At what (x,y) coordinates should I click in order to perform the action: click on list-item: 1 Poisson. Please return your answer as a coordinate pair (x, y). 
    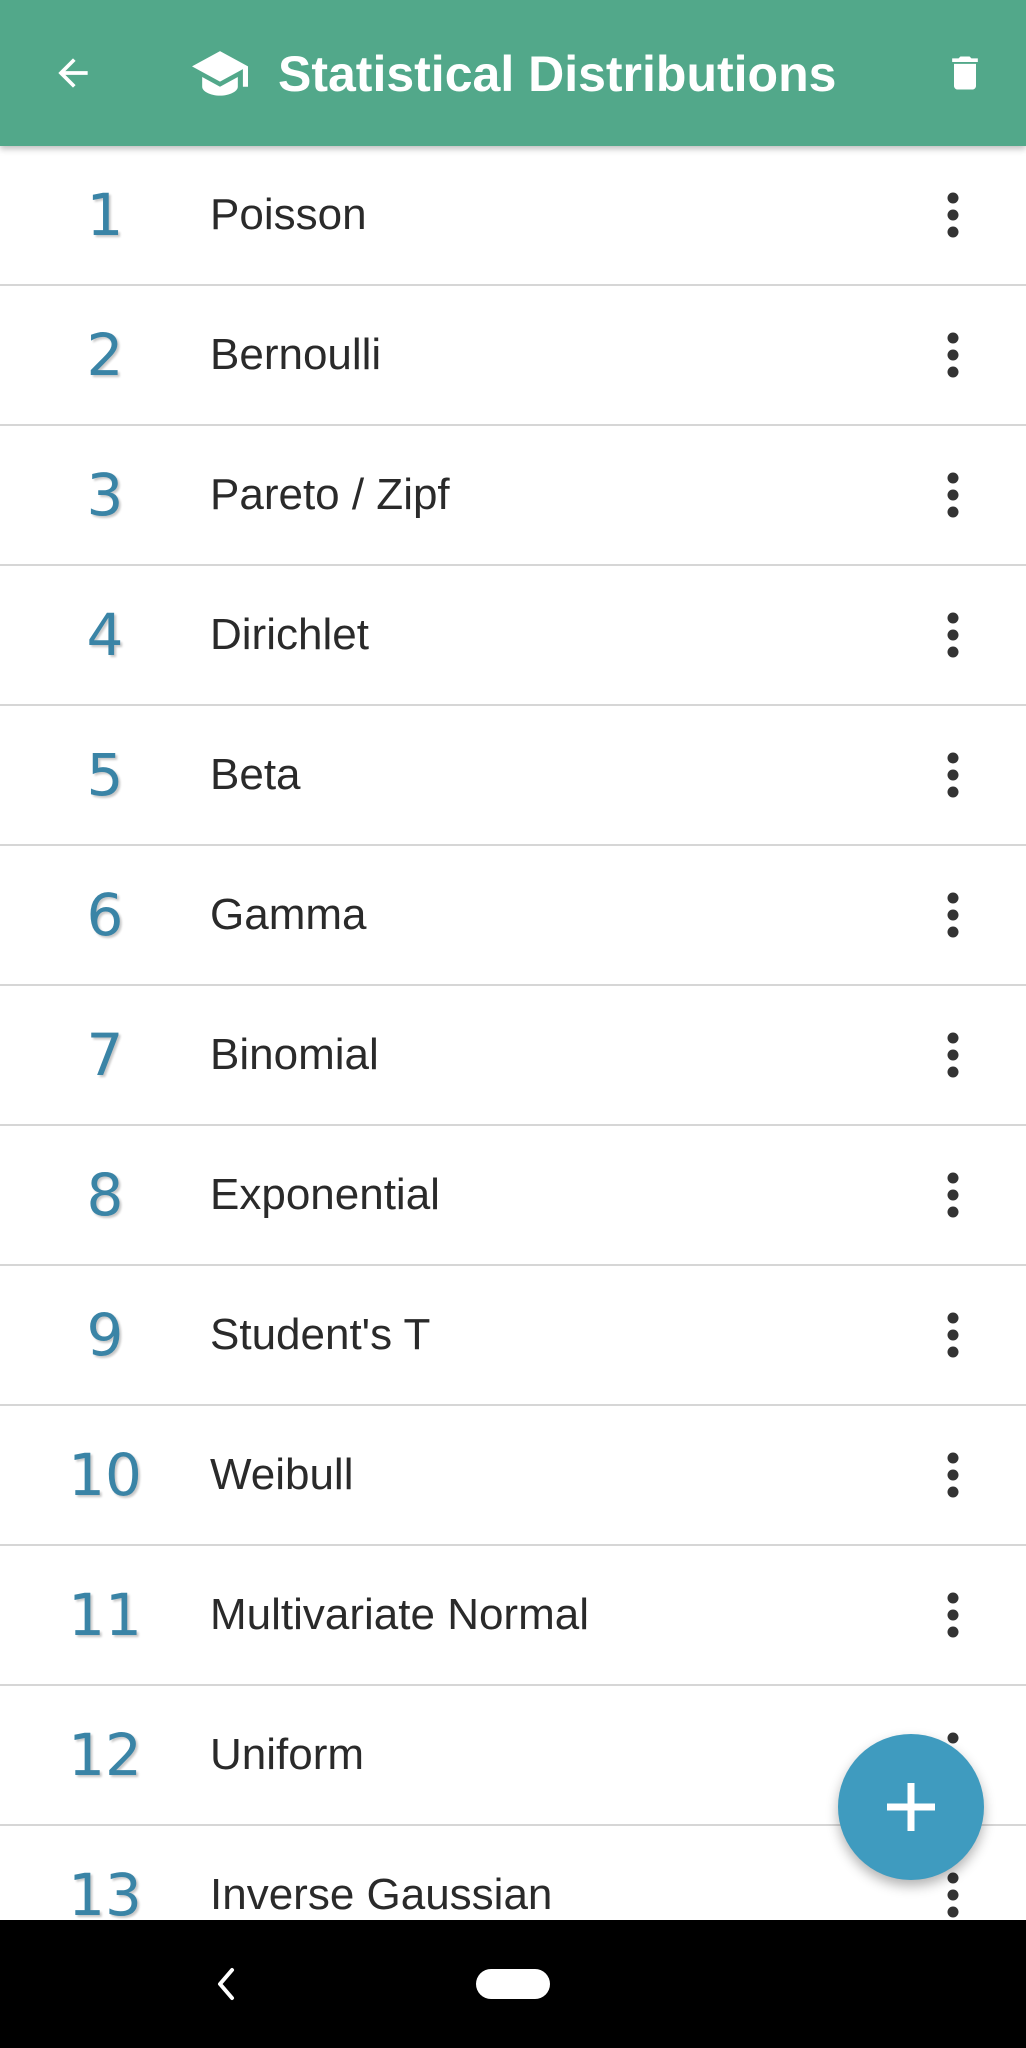
    Looking at the image, I should click on (513, 216).